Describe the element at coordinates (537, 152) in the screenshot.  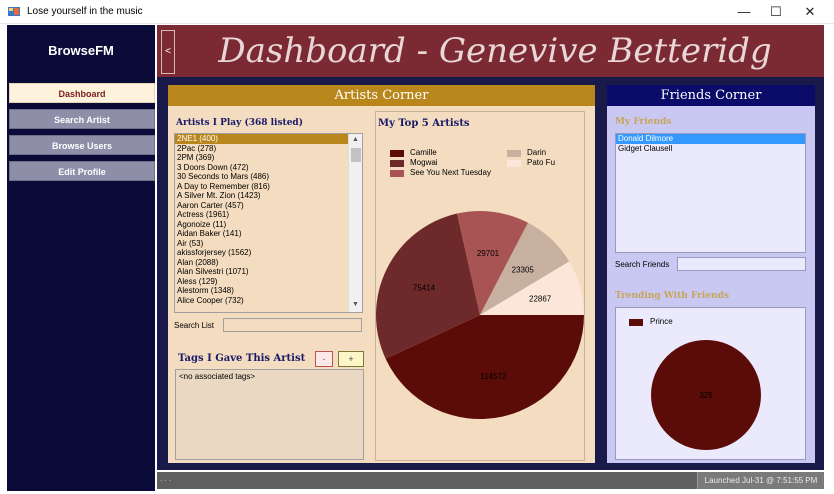
I see `legend-label-darin: Darin` at that location.